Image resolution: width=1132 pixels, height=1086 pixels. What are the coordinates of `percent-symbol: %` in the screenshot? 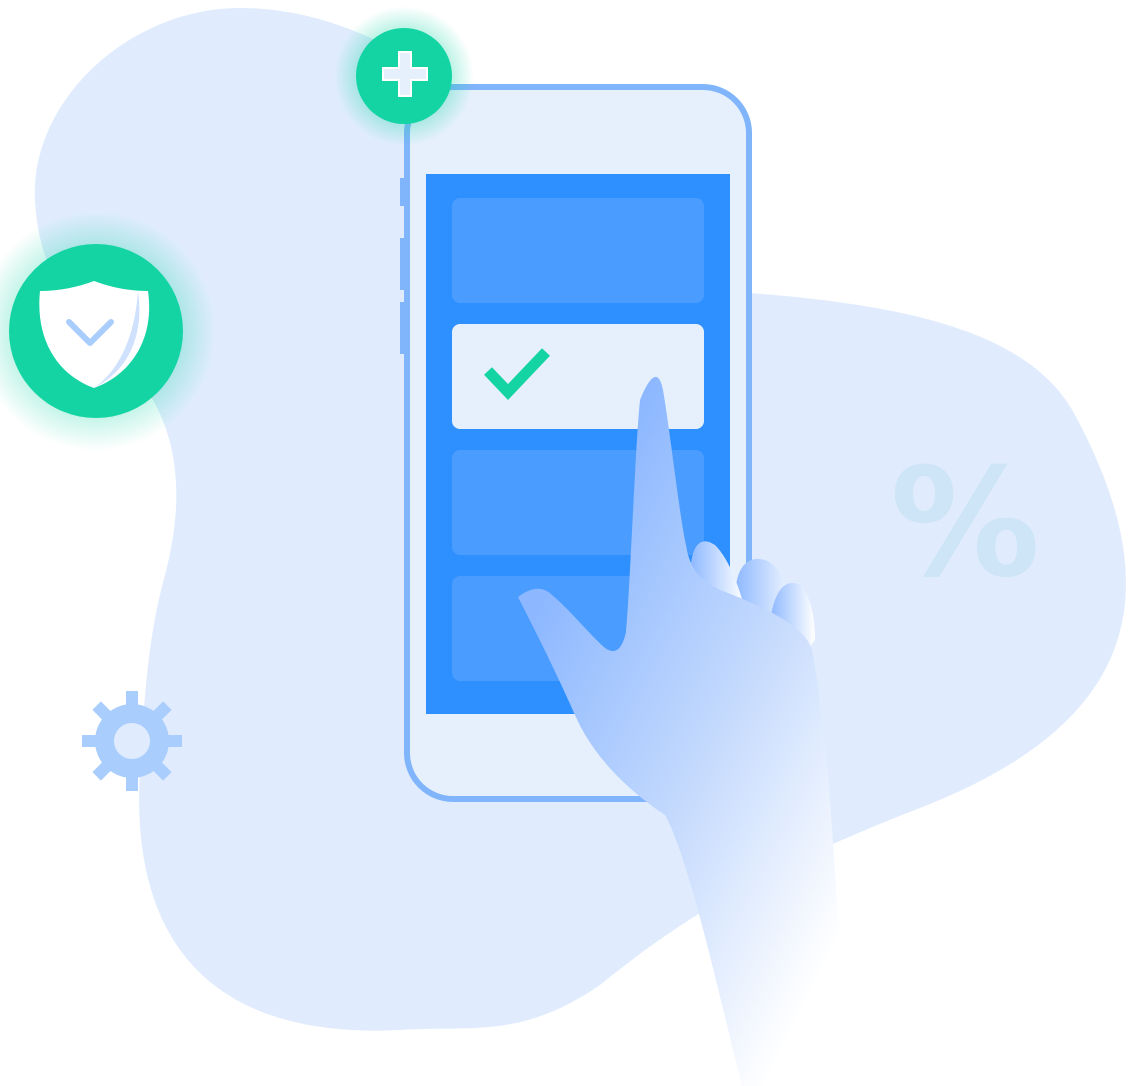 It's located at (965, 524).